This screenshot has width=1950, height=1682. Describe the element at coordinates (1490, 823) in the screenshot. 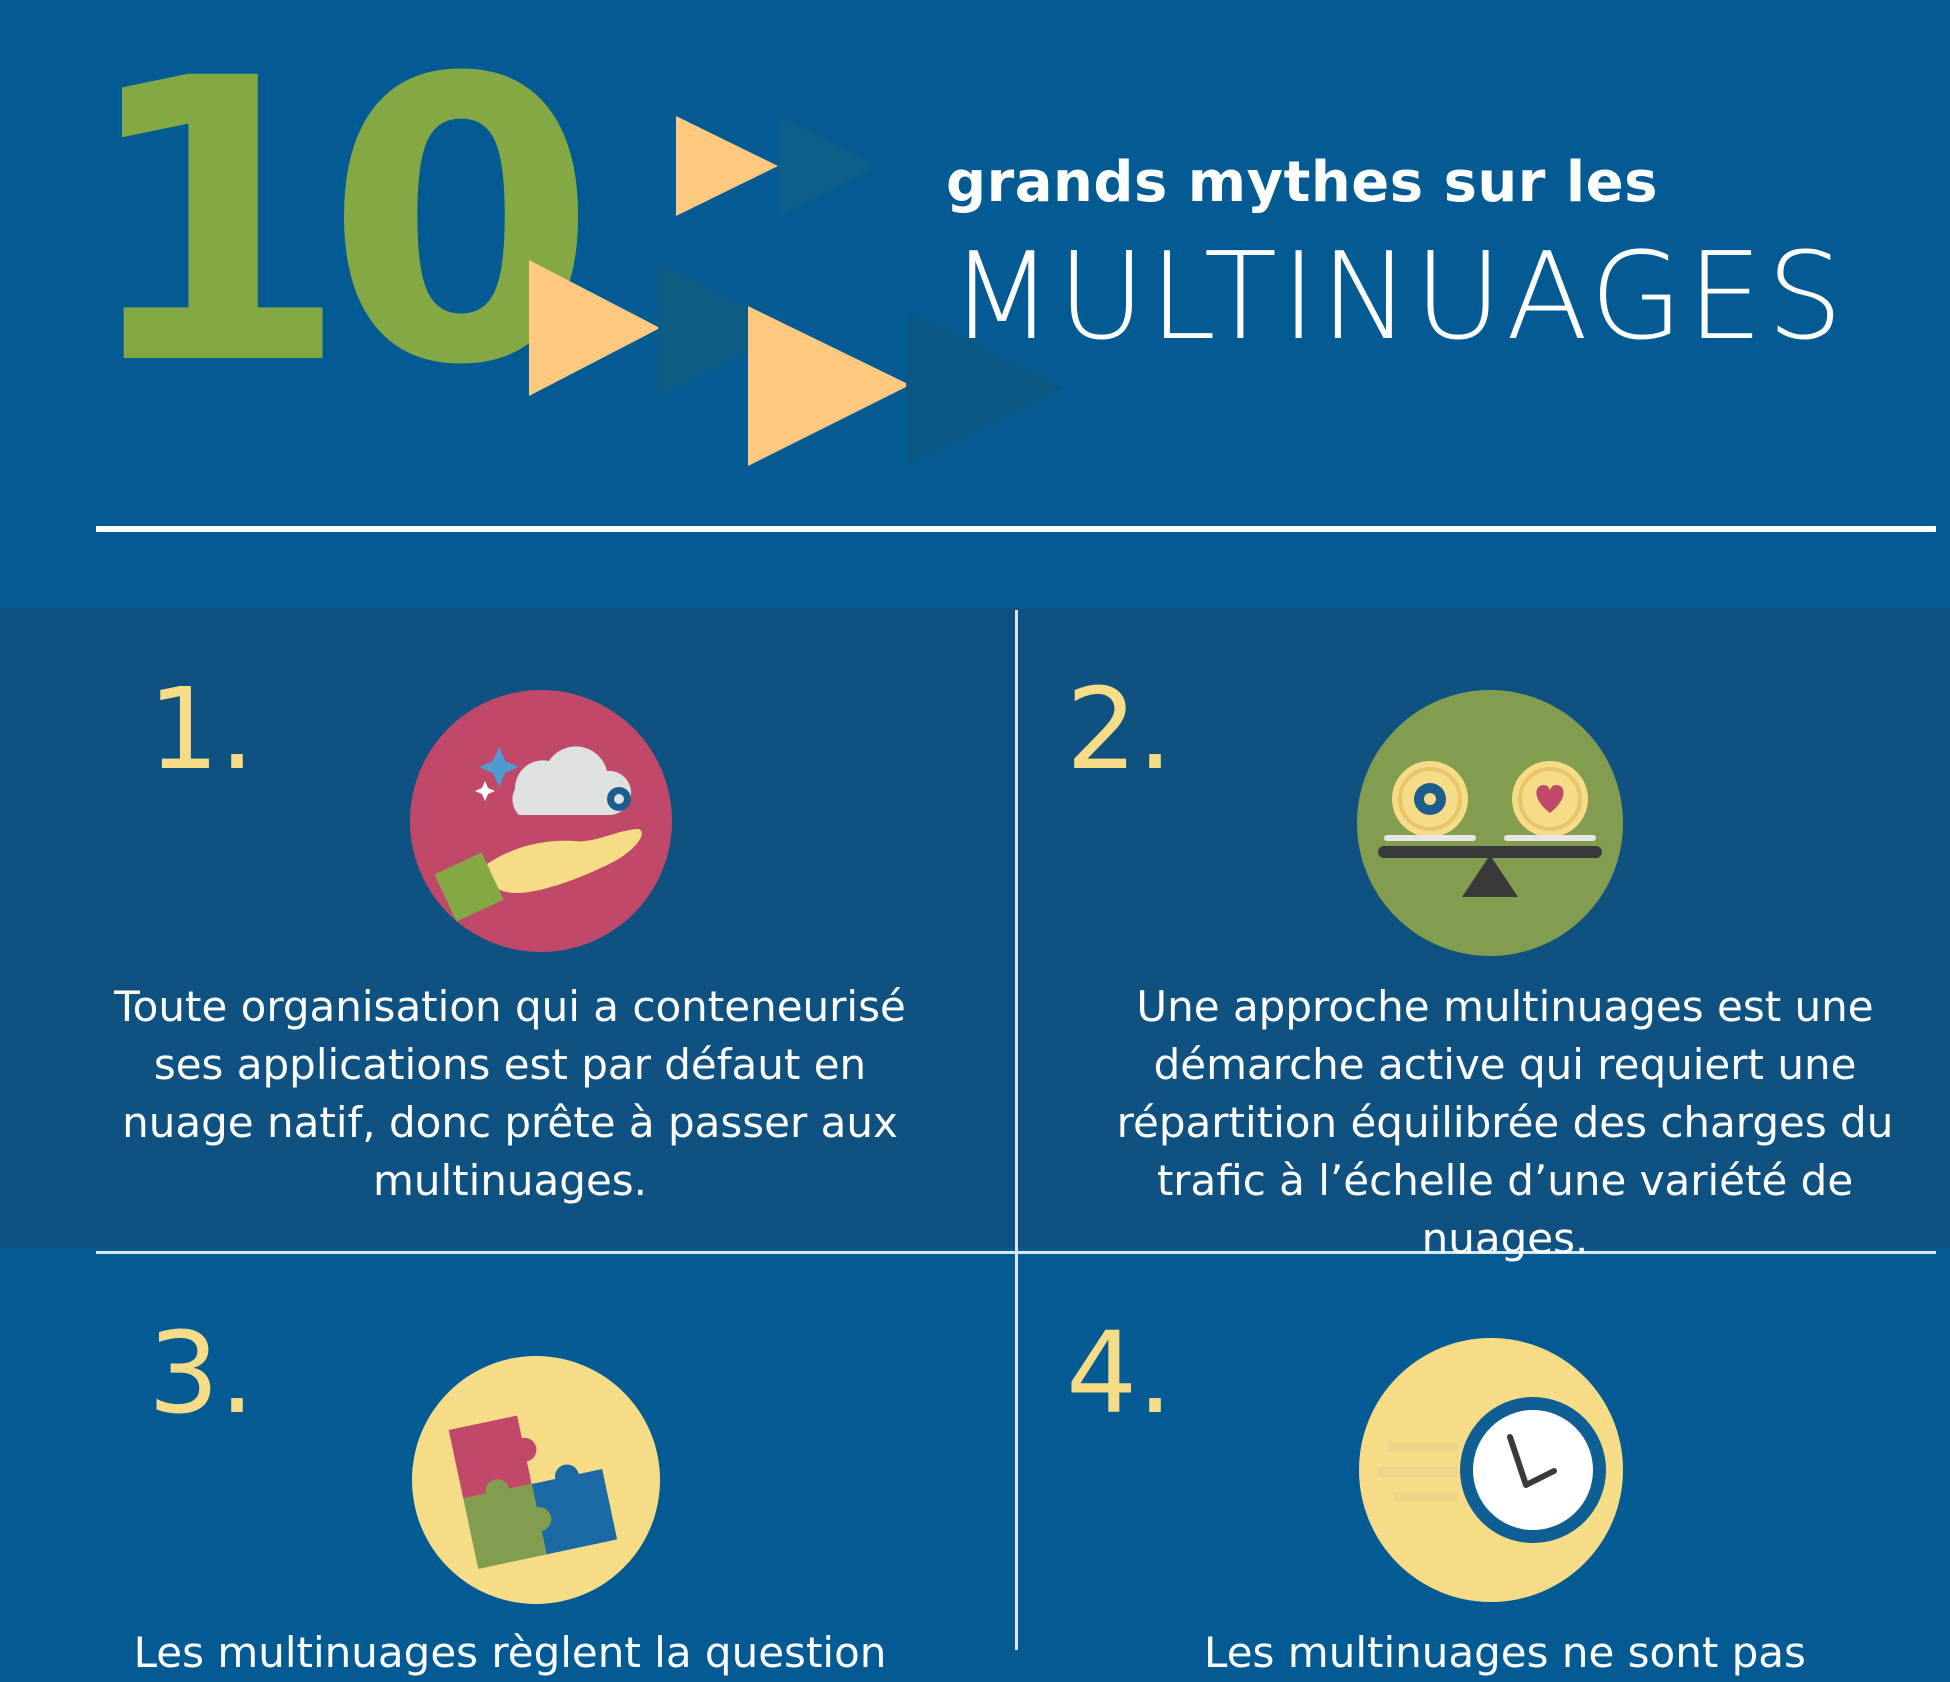

I see `balance-scale-icon` at that location.